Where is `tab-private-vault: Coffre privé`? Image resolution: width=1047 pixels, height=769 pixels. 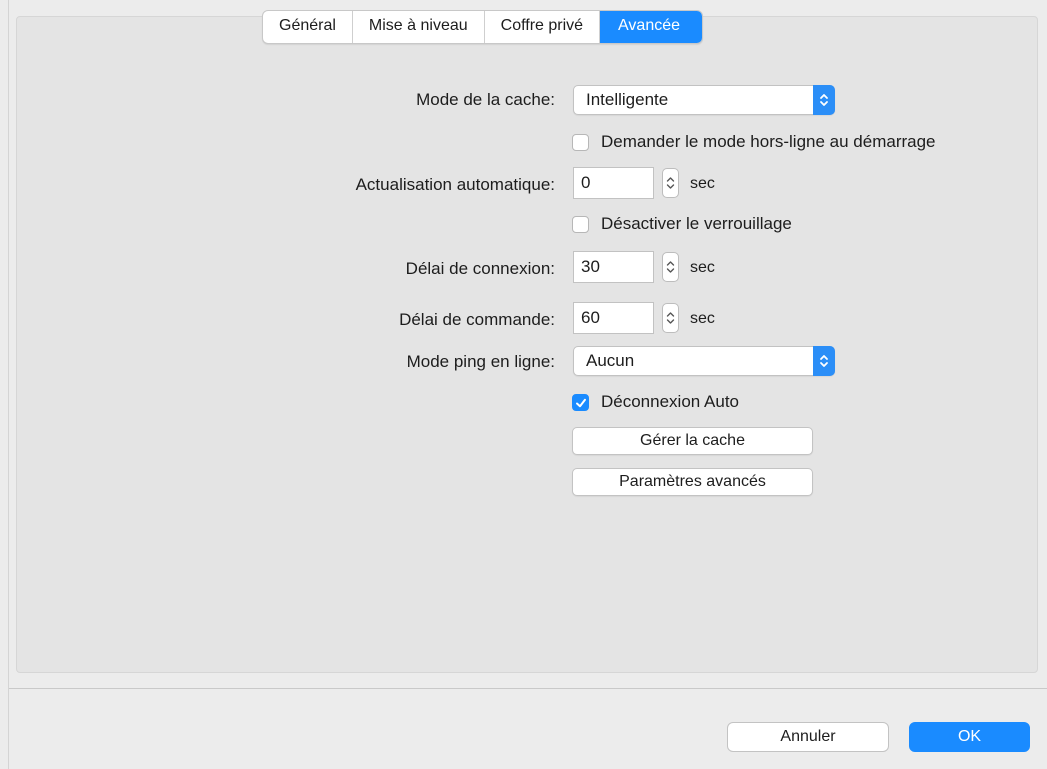
tab-private-vault: Coffre privé is located at coordinates (543, 27).